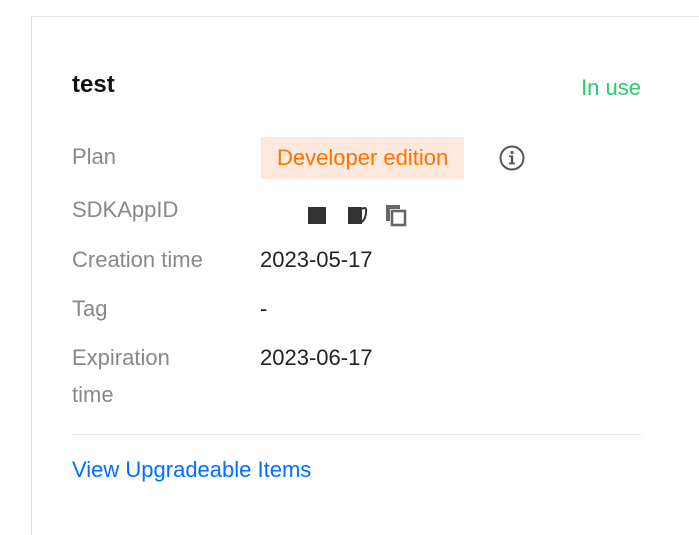 The image size is (699, 535). What do you see at coordinates (611, 87) in the screenshot?
I see `status-badge: In use` at bounding box center [611, 87].